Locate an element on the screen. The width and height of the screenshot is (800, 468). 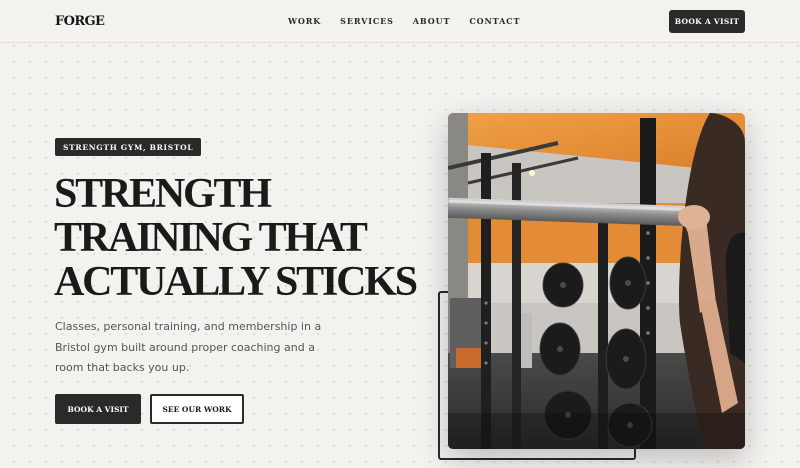
main-nav: WORK SERVICES ABOUT CONTACT is located at coordinates (413, 21).